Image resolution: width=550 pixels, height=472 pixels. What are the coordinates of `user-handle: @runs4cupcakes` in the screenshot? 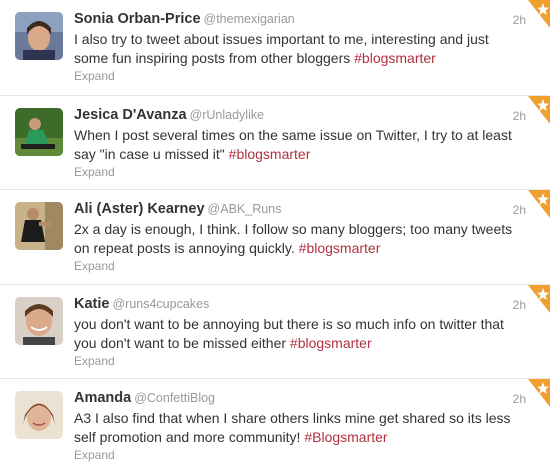 It's located at (160, 304).